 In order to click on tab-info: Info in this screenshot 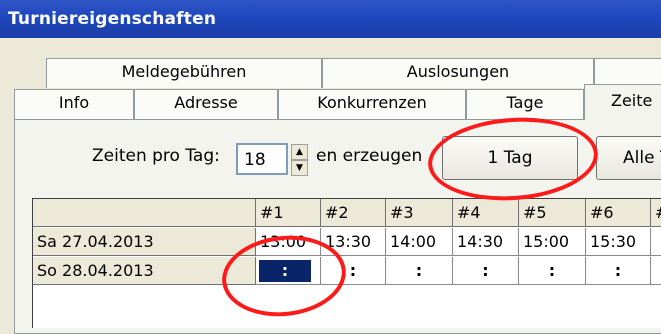, I will do `click(74, 104)`.